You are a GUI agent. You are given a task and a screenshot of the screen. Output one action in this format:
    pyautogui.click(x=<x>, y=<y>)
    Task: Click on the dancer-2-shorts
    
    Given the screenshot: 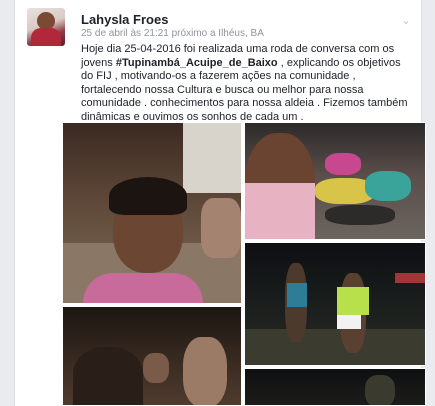 What is the action you would take?
    pyautogui.click(x=349, y=322)
    